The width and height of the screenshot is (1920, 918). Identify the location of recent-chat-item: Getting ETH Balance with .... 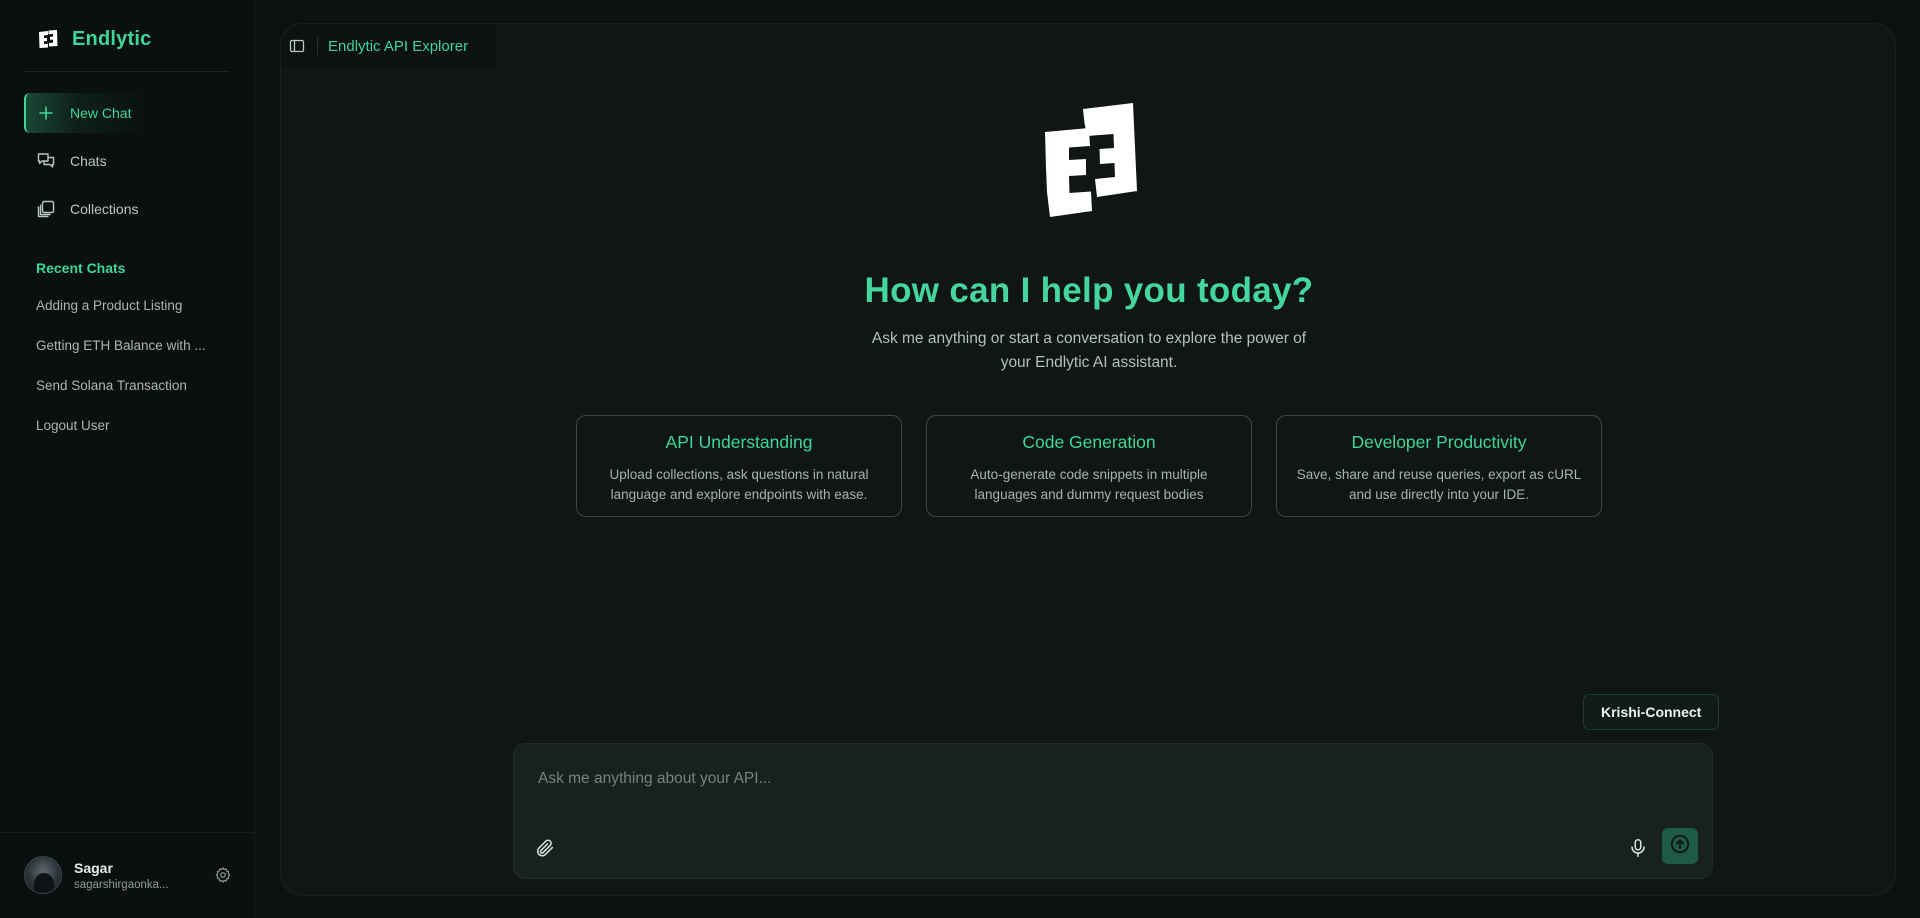
(131, 354).